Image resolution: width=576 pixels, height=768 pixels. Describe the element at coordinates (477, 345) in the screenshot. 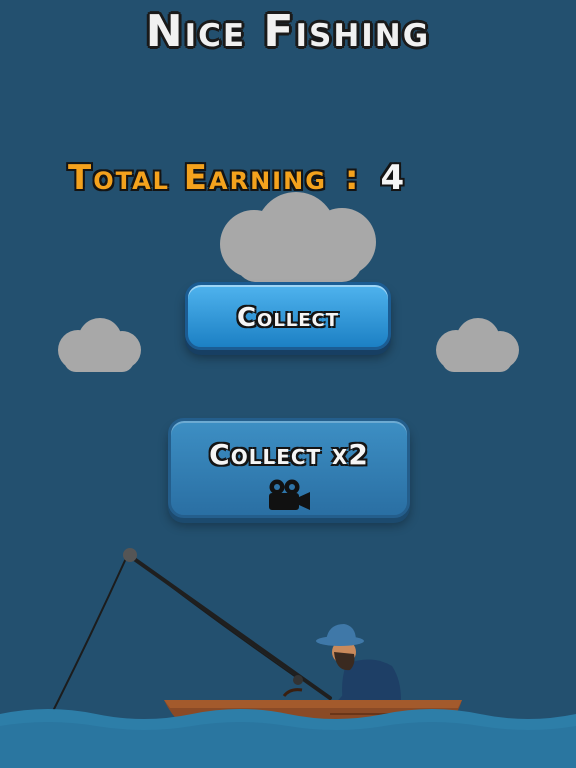

I see `cloud-right` at that location.